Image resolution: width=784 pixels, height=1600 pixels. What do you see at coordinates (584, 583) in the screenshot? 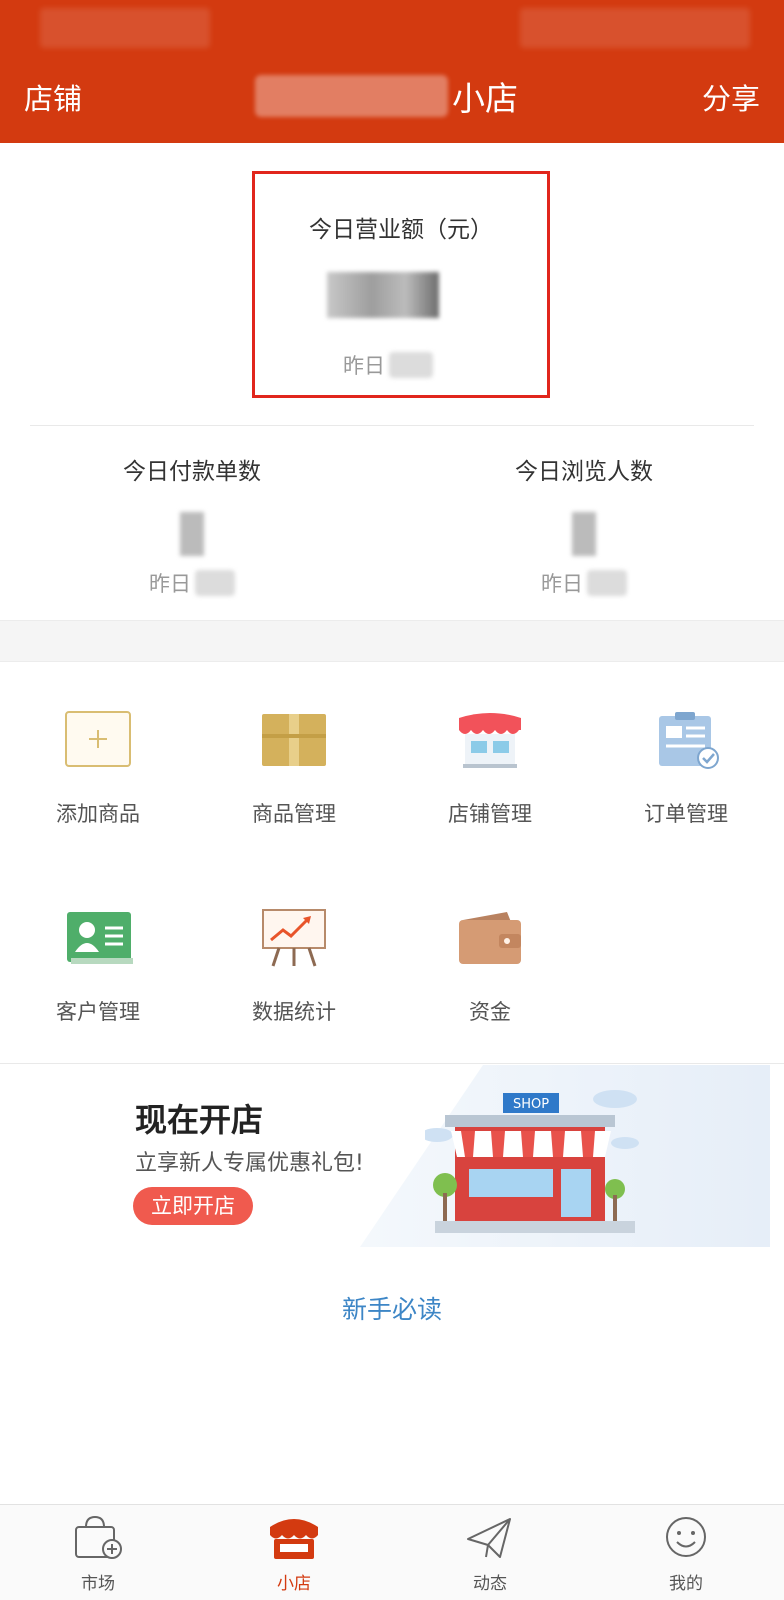
I see `yesterday-visitors: 昨日` at bounding box center [584, 583].